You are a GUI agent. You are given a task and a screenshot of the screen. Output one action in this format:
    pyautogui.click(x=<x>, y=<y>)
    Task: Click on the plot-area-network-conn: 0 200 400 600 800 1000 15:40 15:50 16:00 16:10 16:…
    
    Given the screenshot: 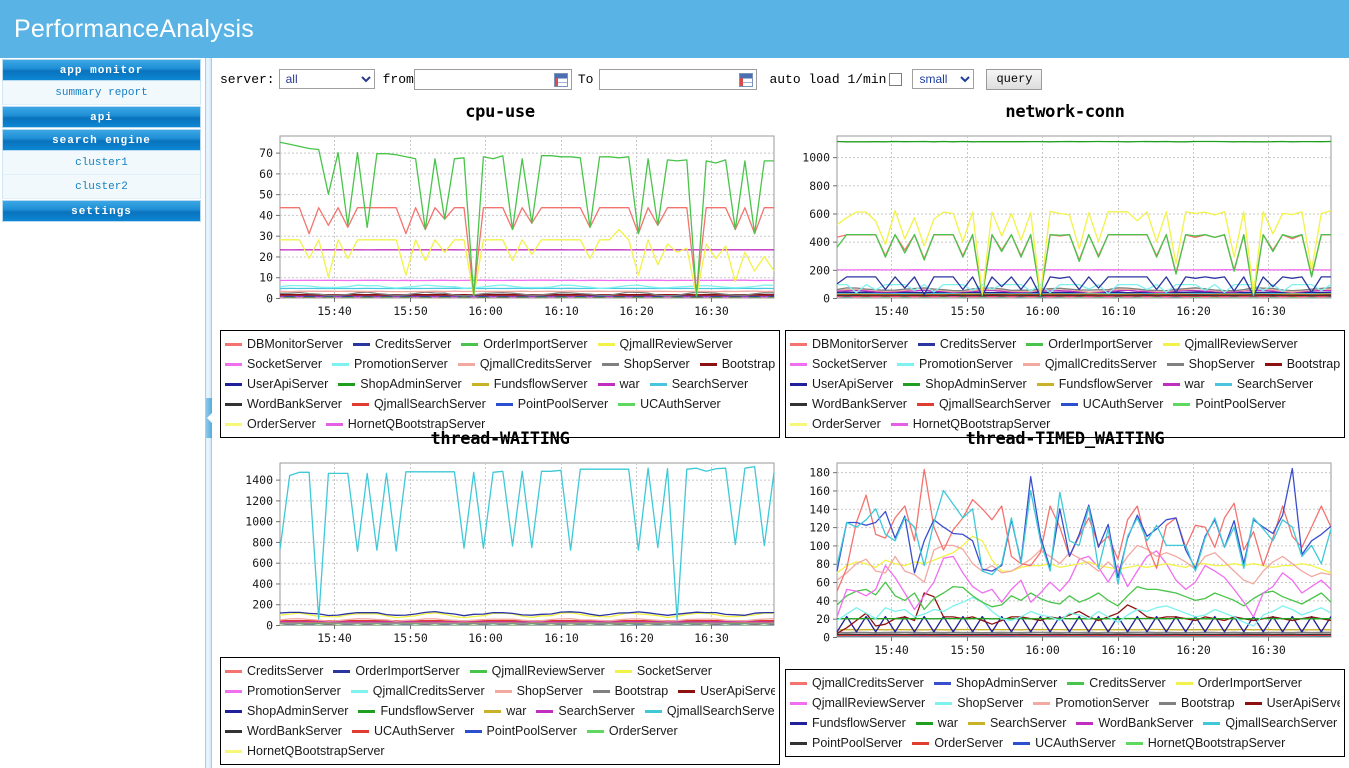 What is the action you would take?
    pyautogui.click(x=1068, y=225)
    